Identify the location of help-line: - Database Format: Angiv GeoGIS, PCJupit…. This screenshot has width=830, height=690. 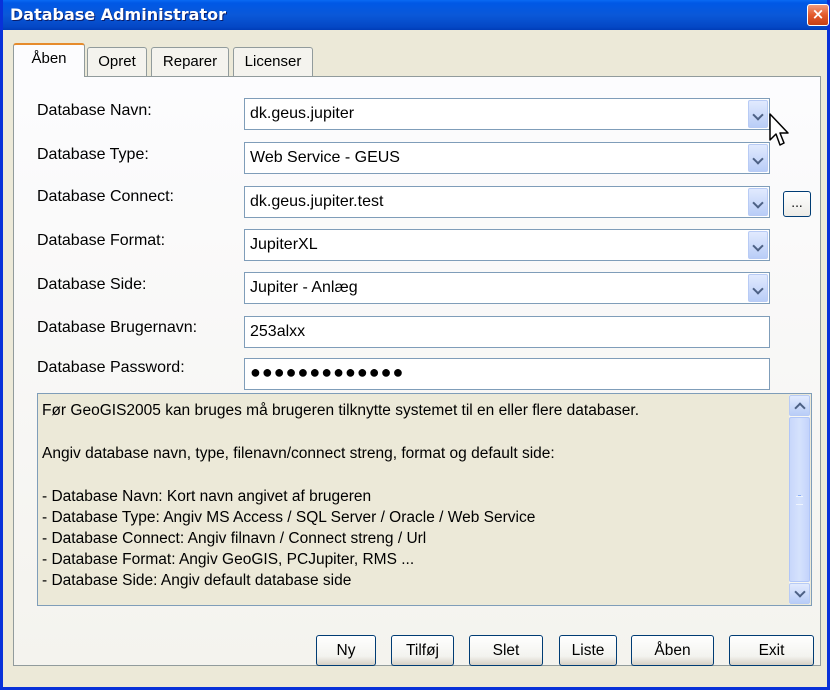
(228, 559).